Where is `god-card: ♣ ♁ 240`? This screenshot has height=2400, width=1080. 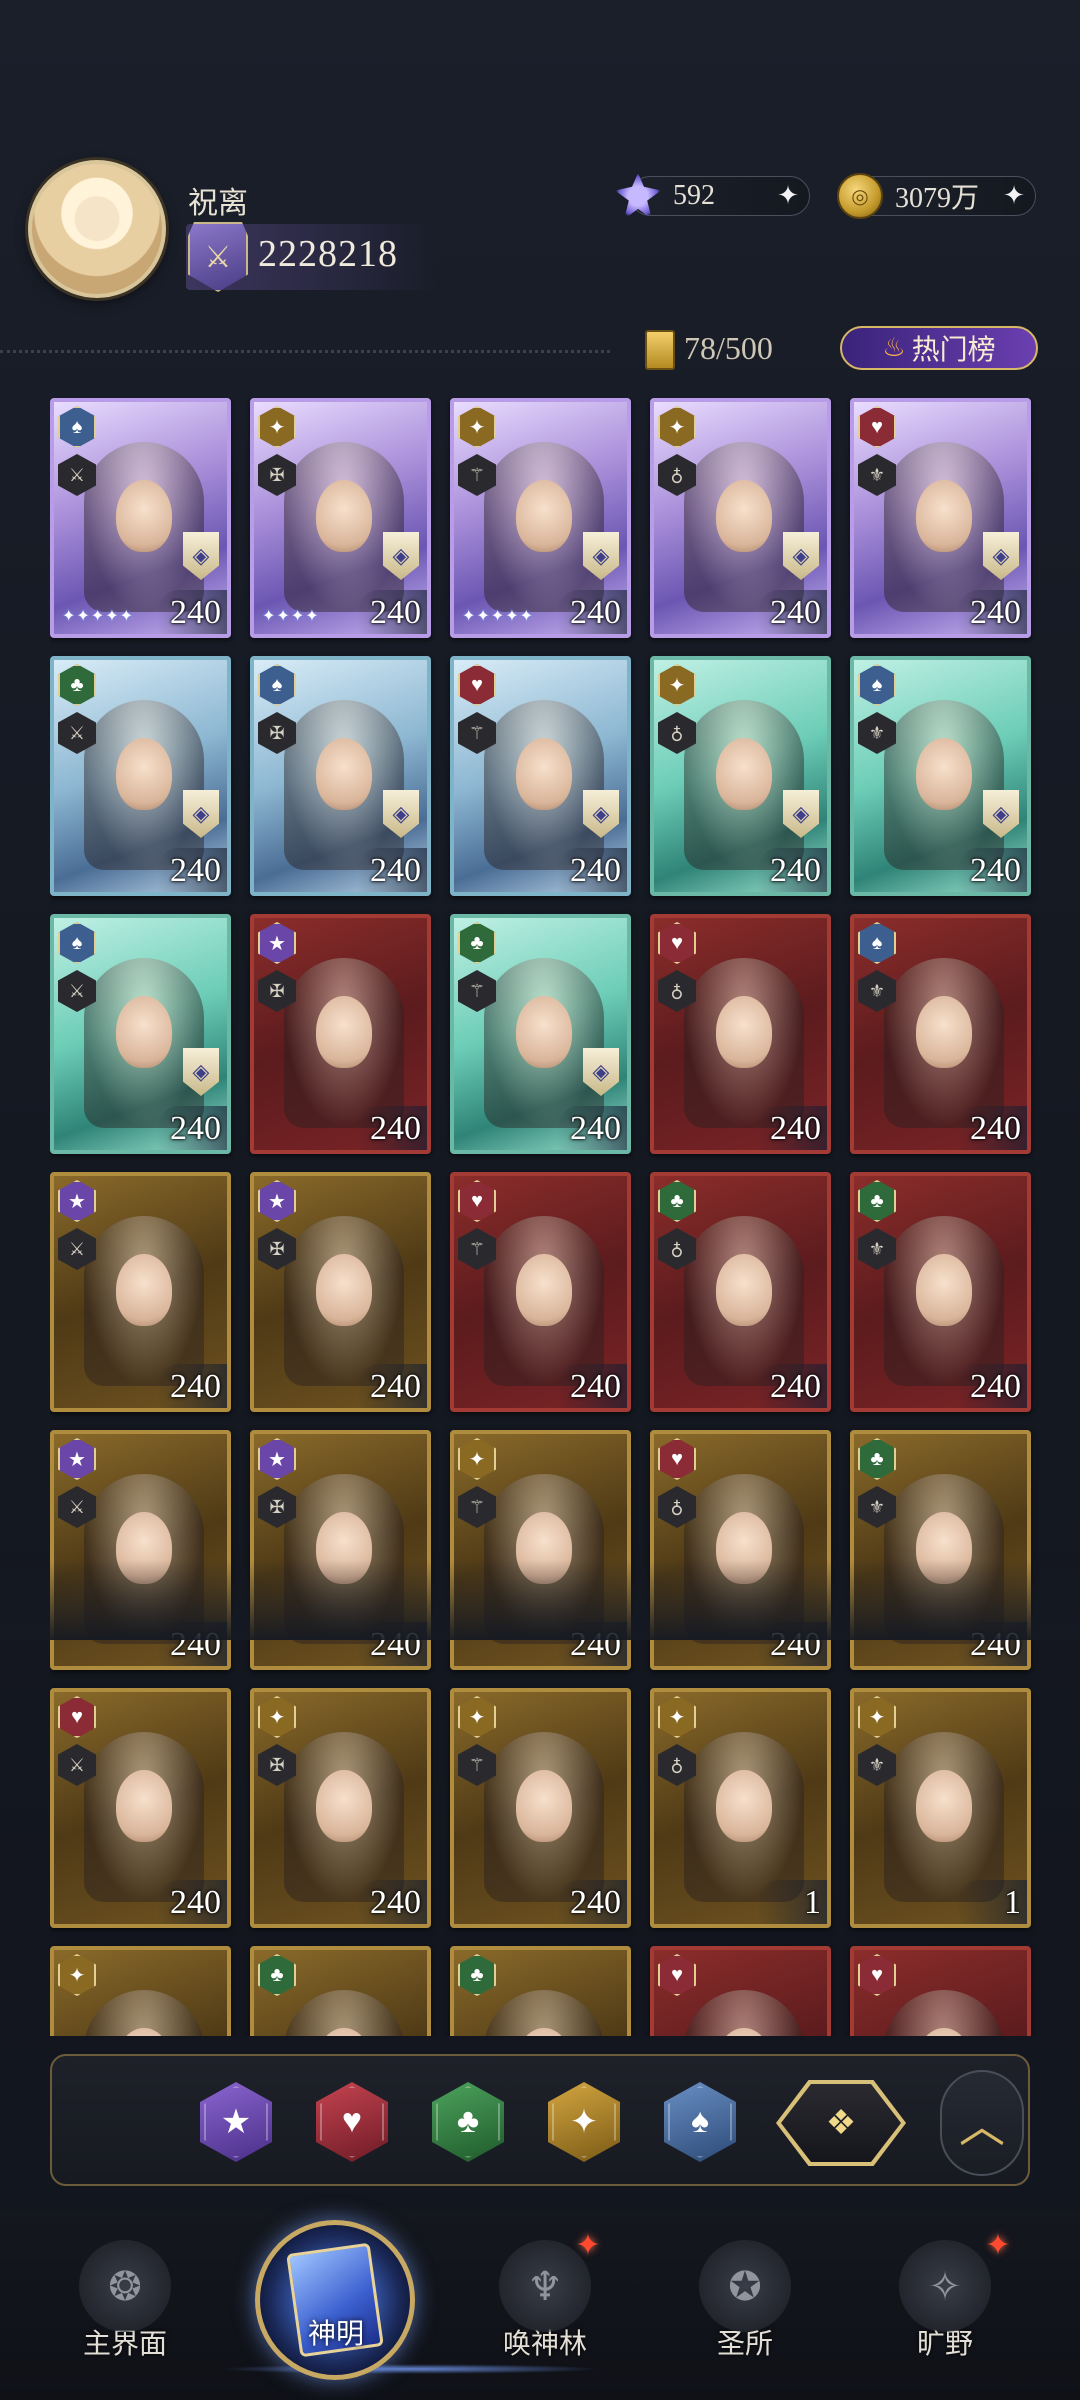
god-card: ♣ ♁ 240 is located at coordinates (740, 1292).